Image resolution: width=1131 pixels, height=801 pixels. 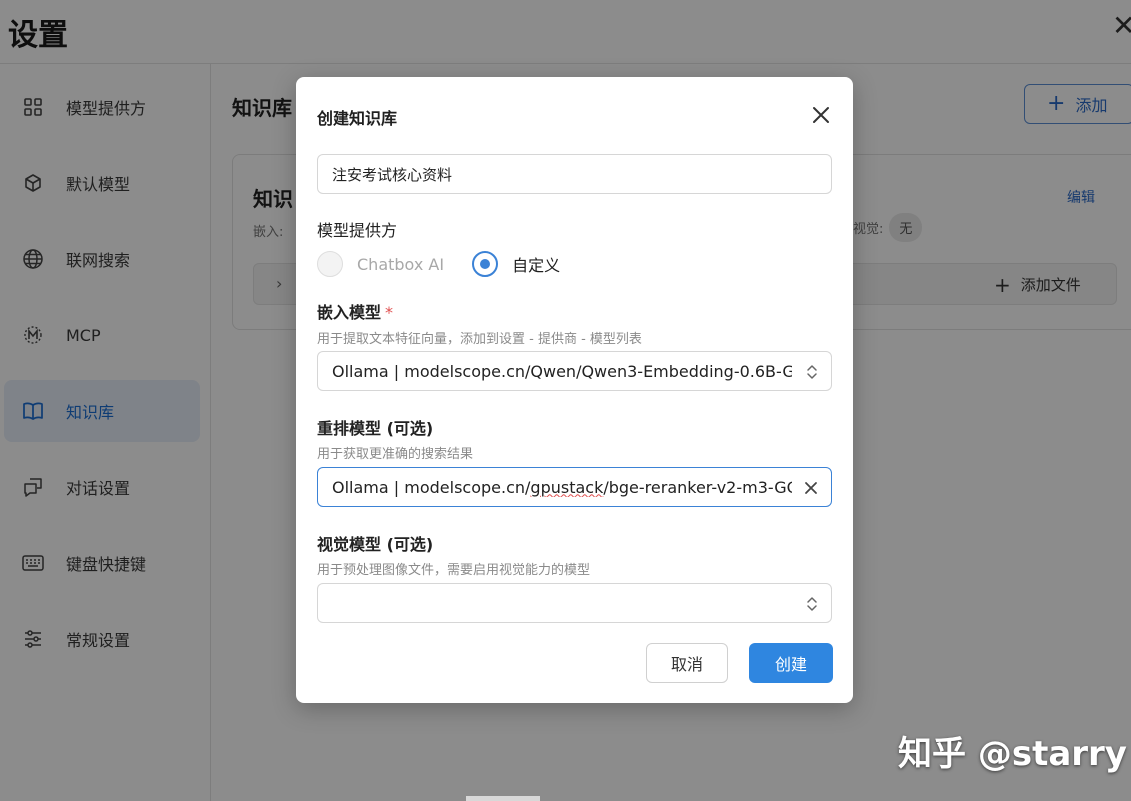 What do you see at coordinates (375, 428) in the screenshot?
I see `rerank-model-label: 重排模型 (可选)` at bounding box center [375, 428].